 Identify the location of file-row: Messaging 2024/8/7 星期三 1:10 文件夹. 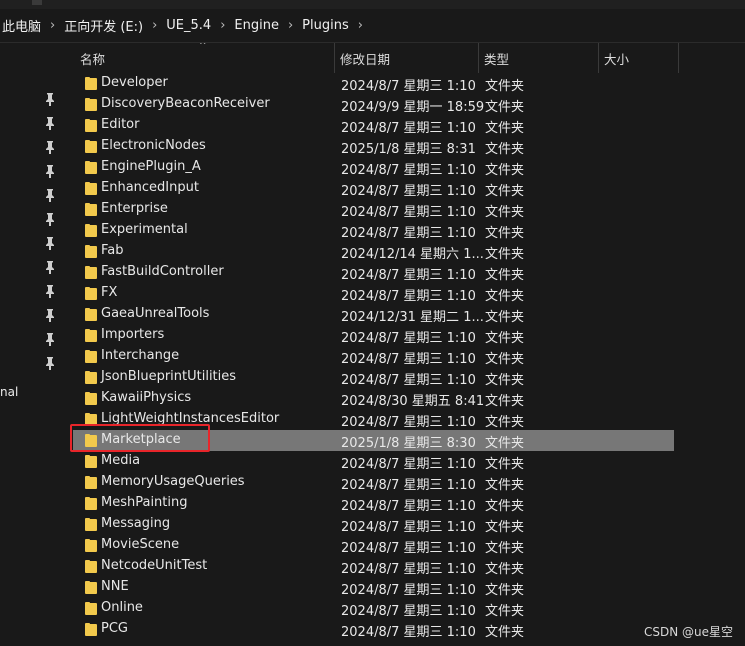
(373, 524).